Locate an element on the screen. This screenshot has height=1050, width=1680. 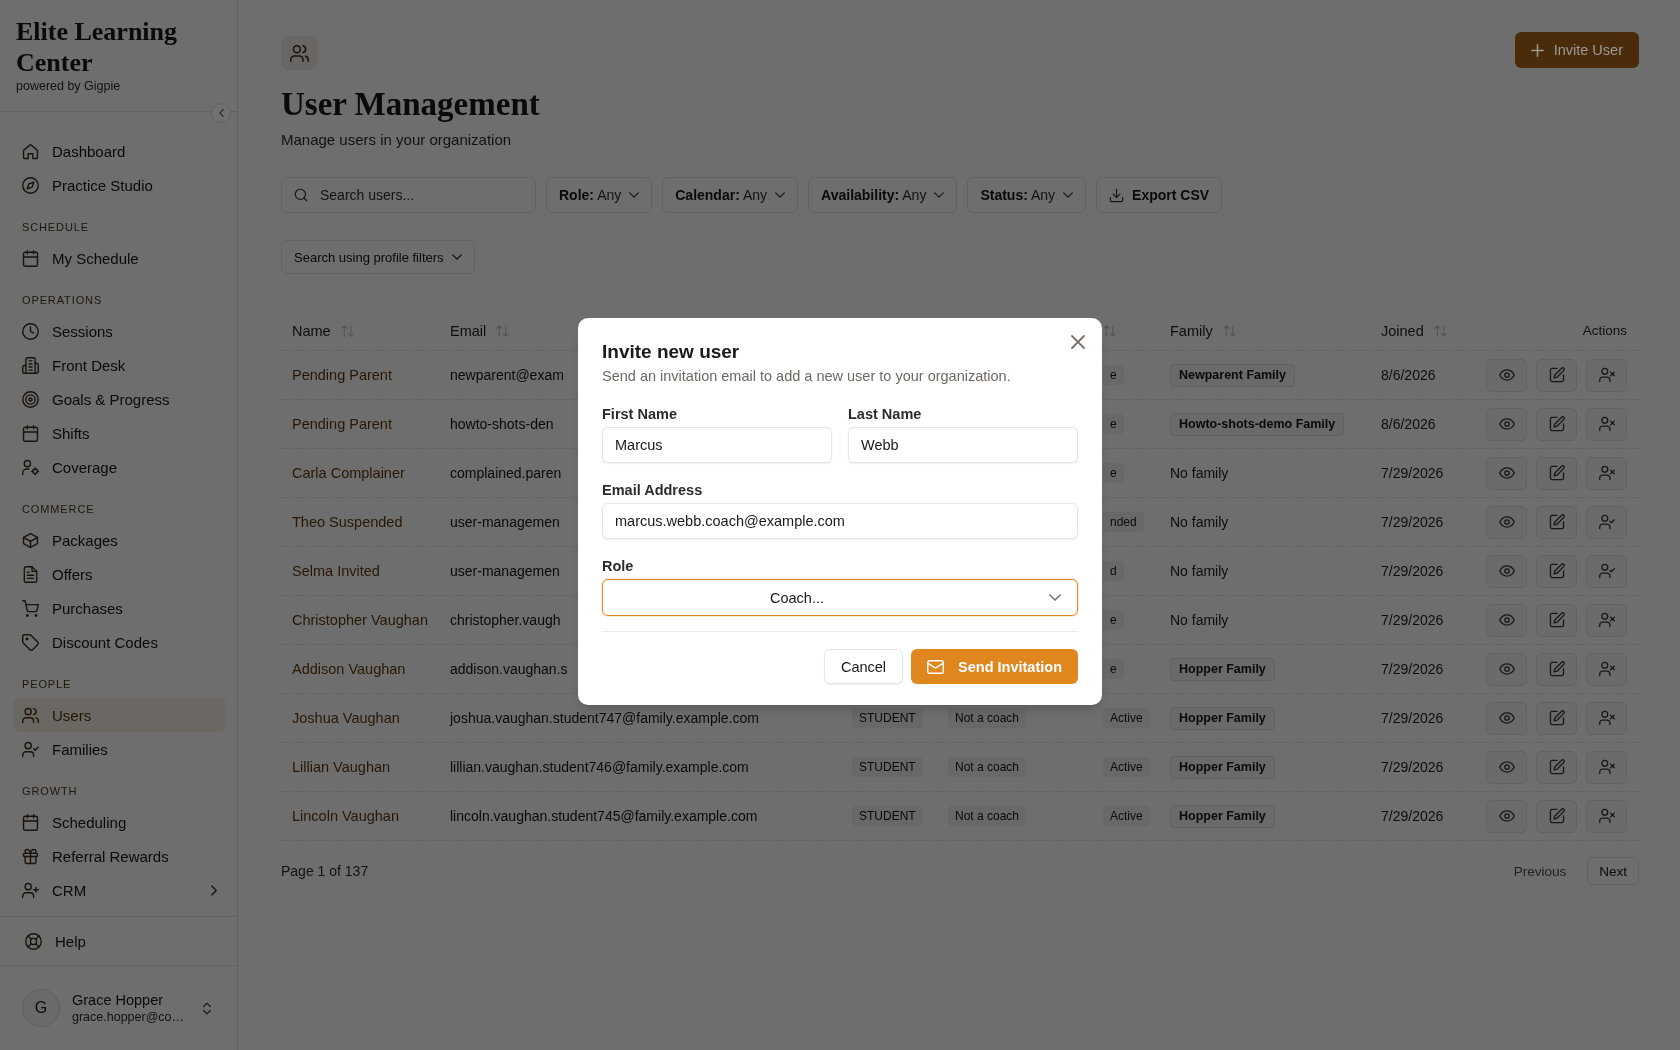
email-field: marcus.webb.coach@example.com is located at coordinates (840, 521).